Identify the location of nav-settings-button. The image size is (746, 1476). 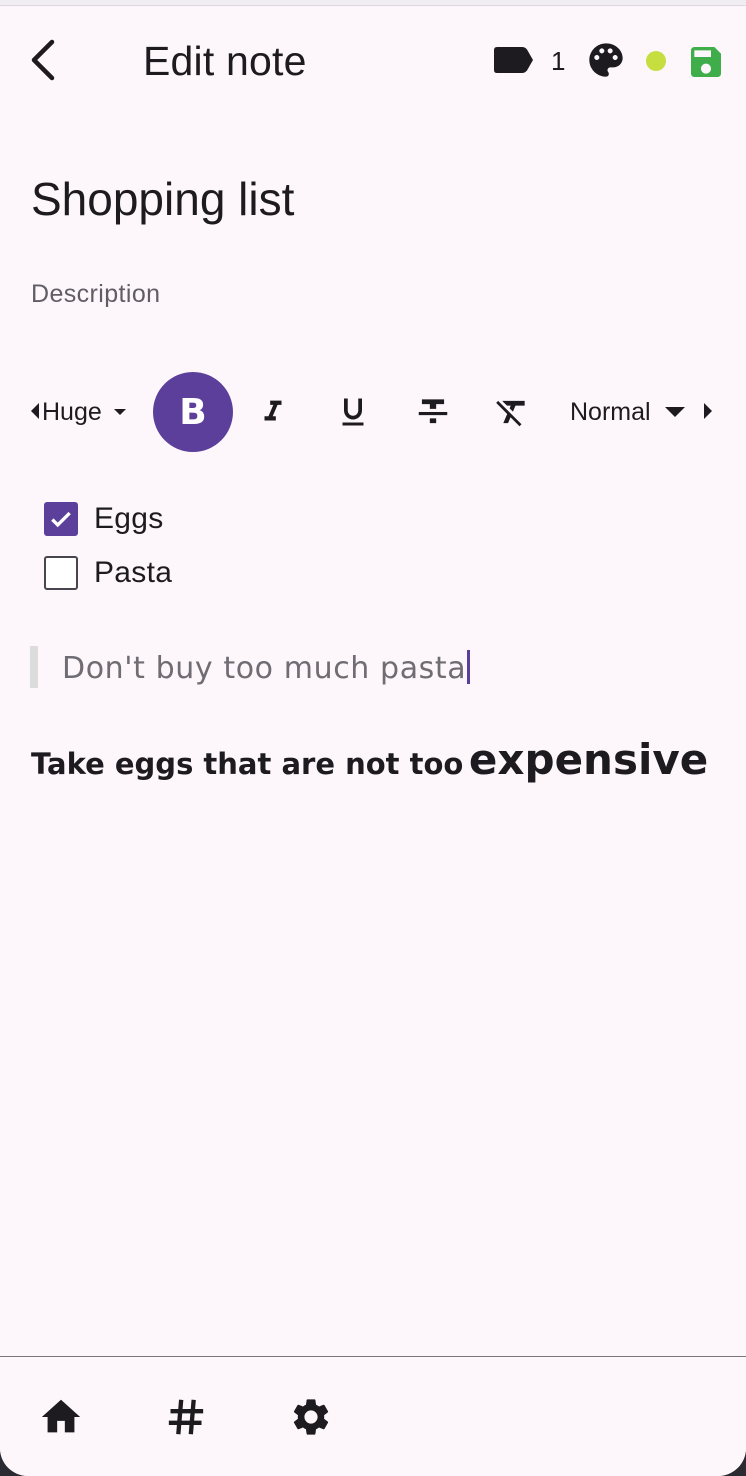
(311, 1417).